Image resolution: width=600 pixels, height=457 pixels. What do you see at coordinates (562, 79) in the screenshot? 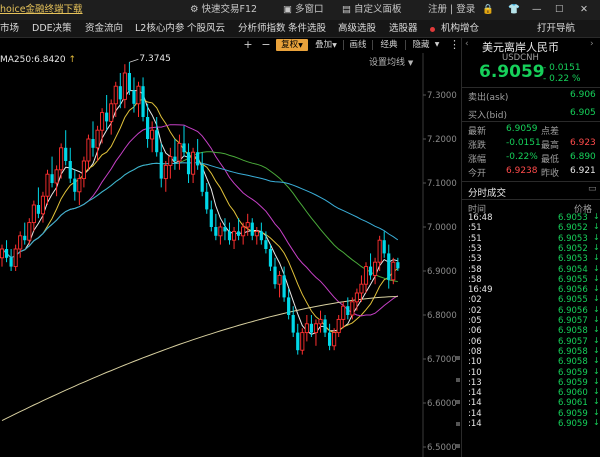
I see `price-change-pct: - 0.22 %` at bounding box center [562, 79].